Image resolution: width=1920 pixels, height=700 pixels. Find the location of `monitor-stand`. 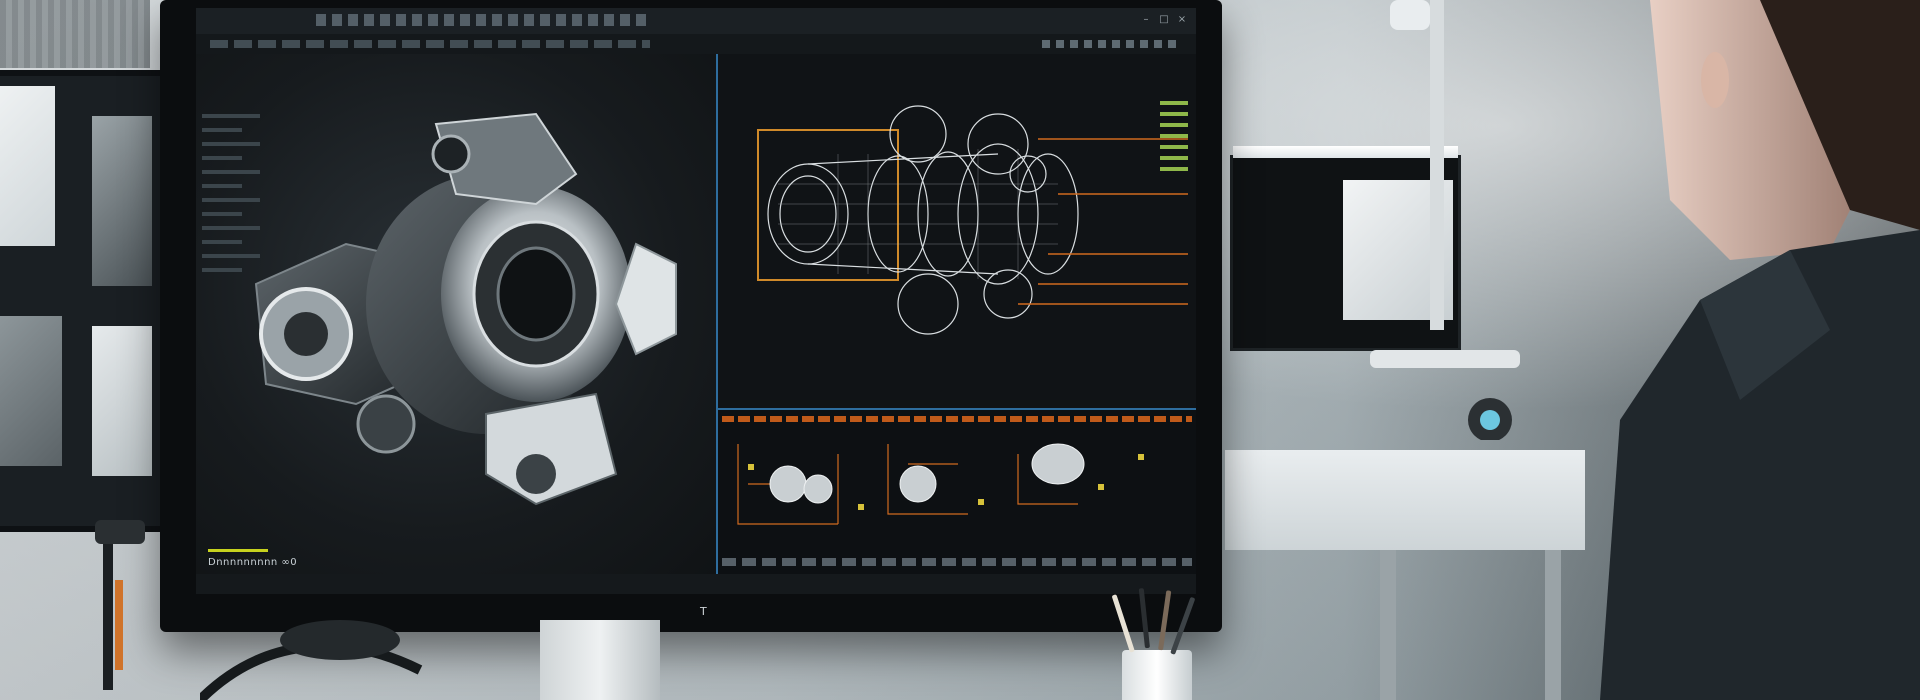

monitor-stand is located at coordinates (600, 660).